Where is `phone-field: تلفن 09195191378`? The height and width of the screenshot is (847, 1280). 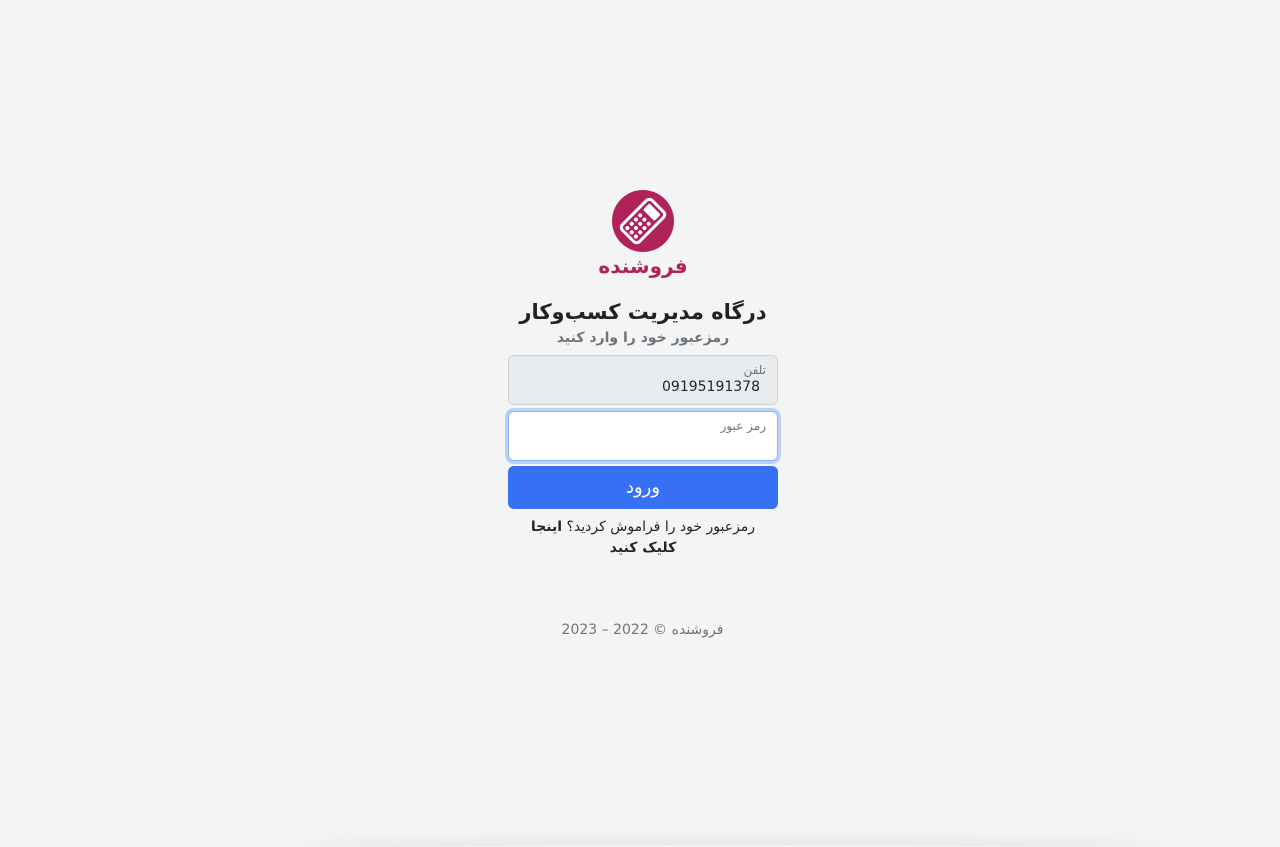
phone-field: تلفن 09195191378 is located at coordinates (643, 380).